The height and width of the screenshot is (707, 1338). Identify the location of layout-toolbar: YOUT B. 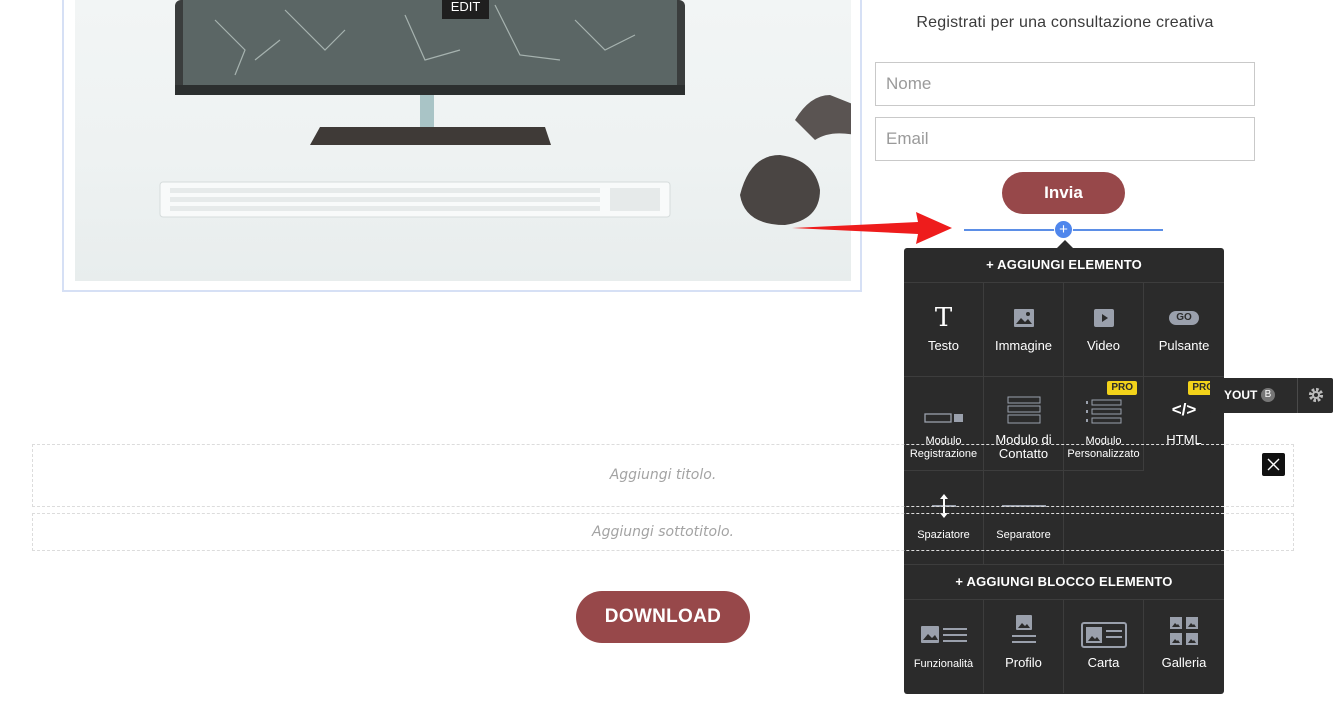
(1271, 395).